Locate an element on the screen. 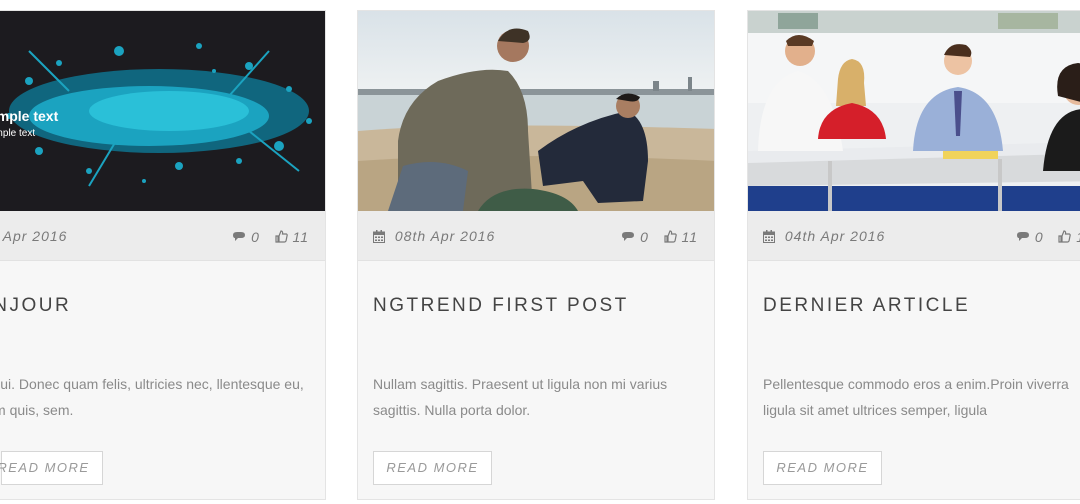 The width and height of the screenshot is (1080, 504). post-date: 13th Apr 2016 is located at coordinates (34, 236).